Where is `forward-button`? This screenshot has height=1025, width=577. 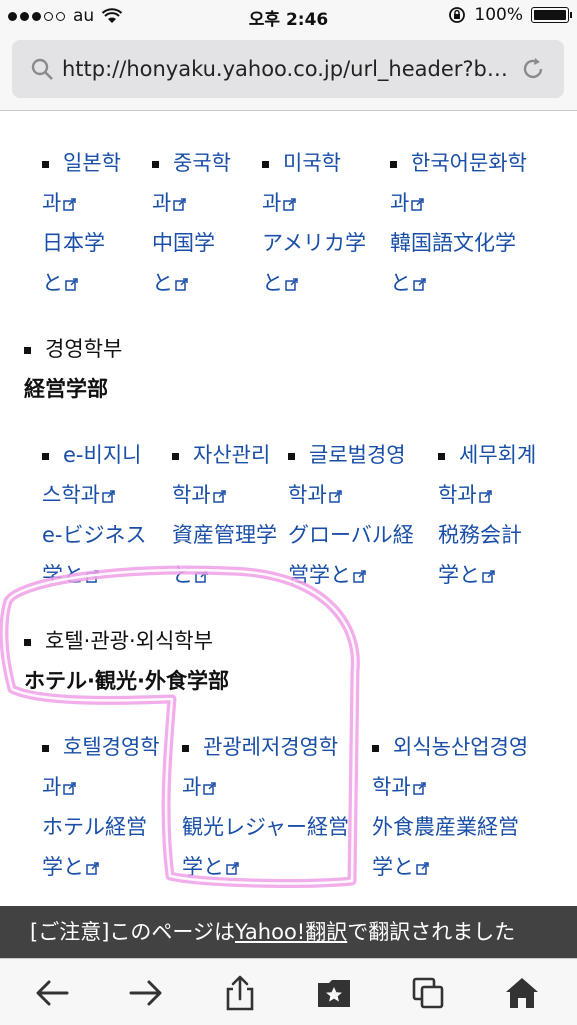 forward-button is located at coordinates (146, 993).